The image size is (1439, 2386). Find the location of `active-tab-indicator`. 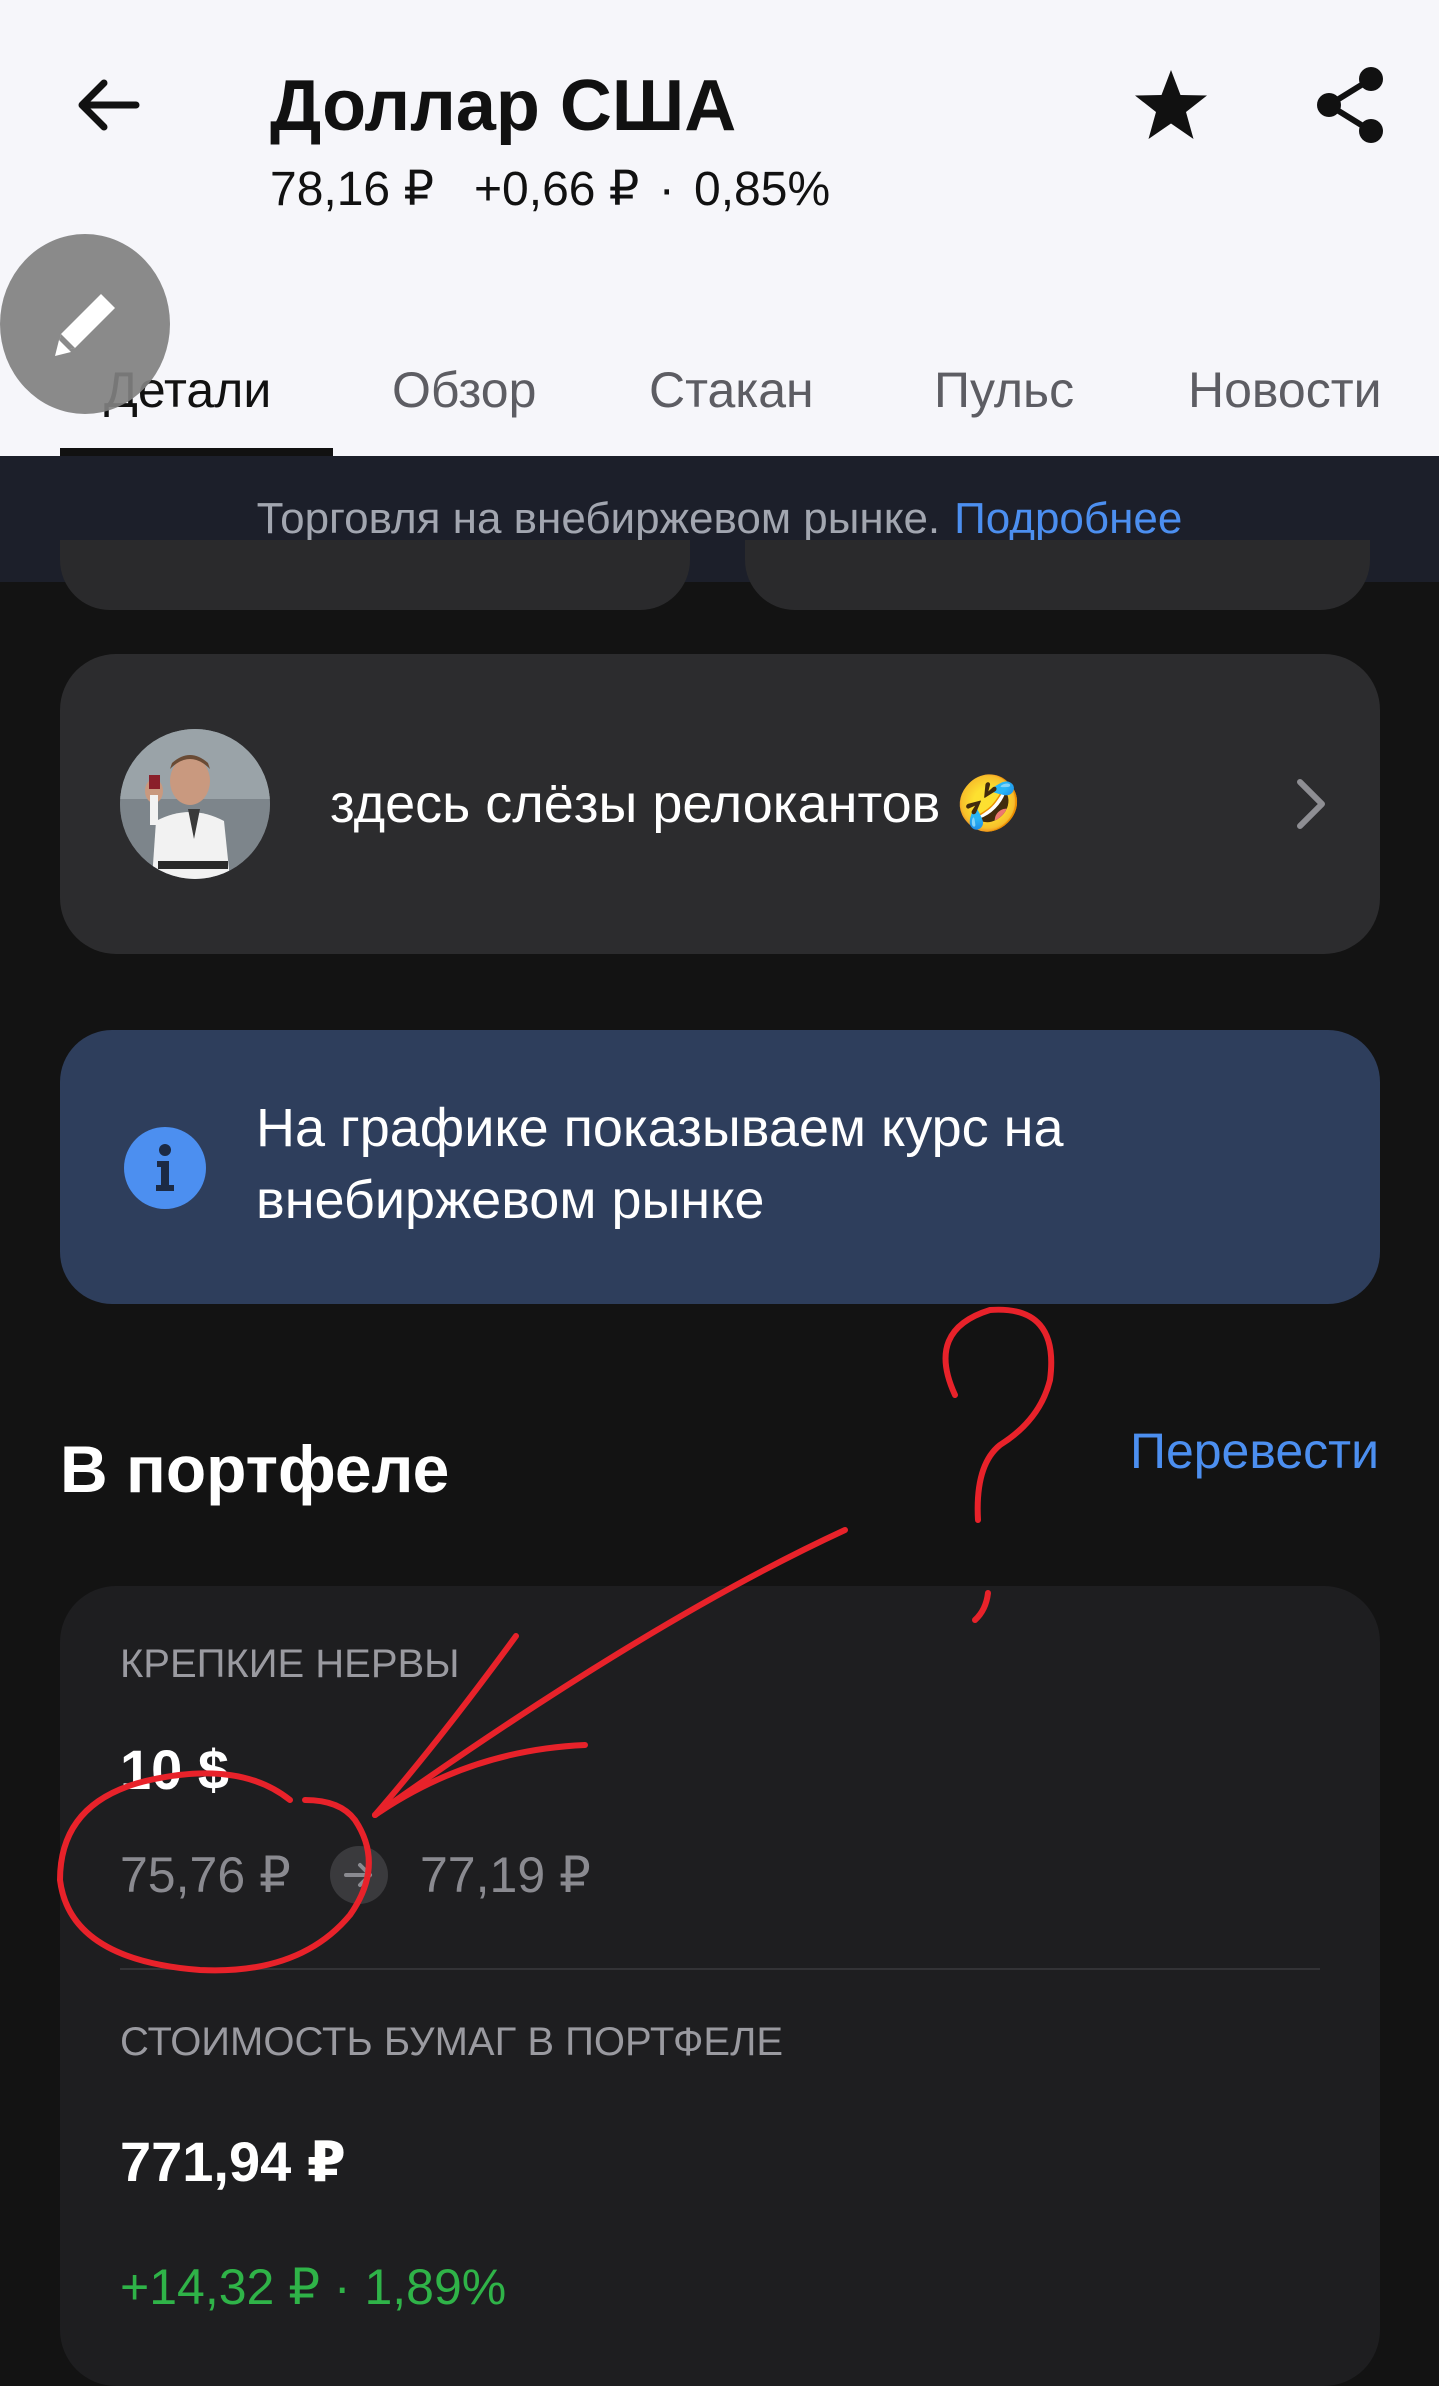

active-tab-indicator is located at coordinates (196, 452).